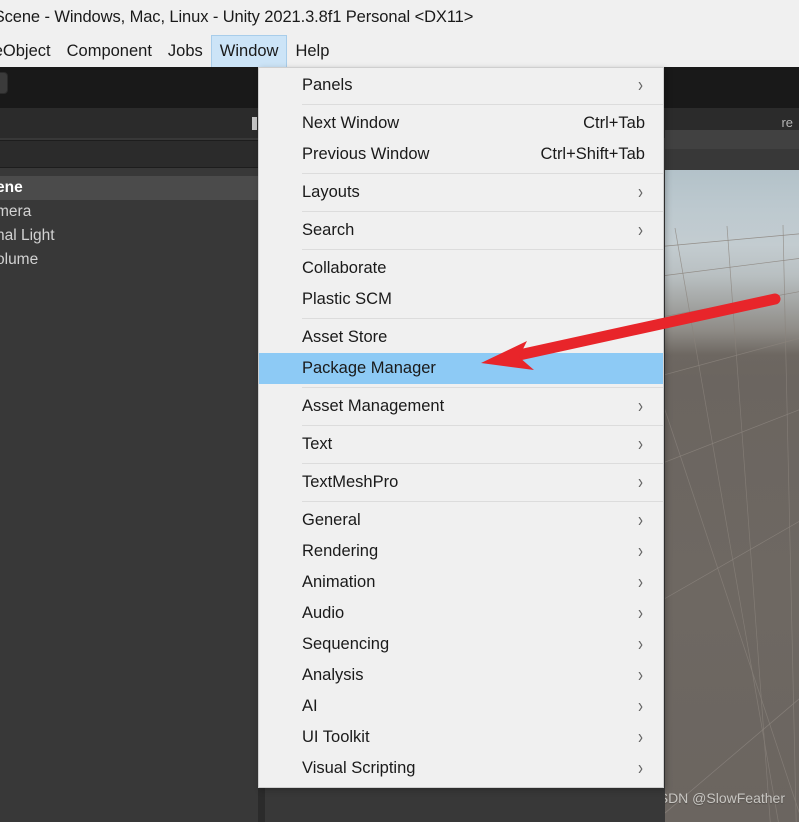 The image size is (799, 822). What do you see at coordinates (461, 337) in the screenshot?
I see `menu-item-asset-store: Asset Store` at bounding box center [461, 337].